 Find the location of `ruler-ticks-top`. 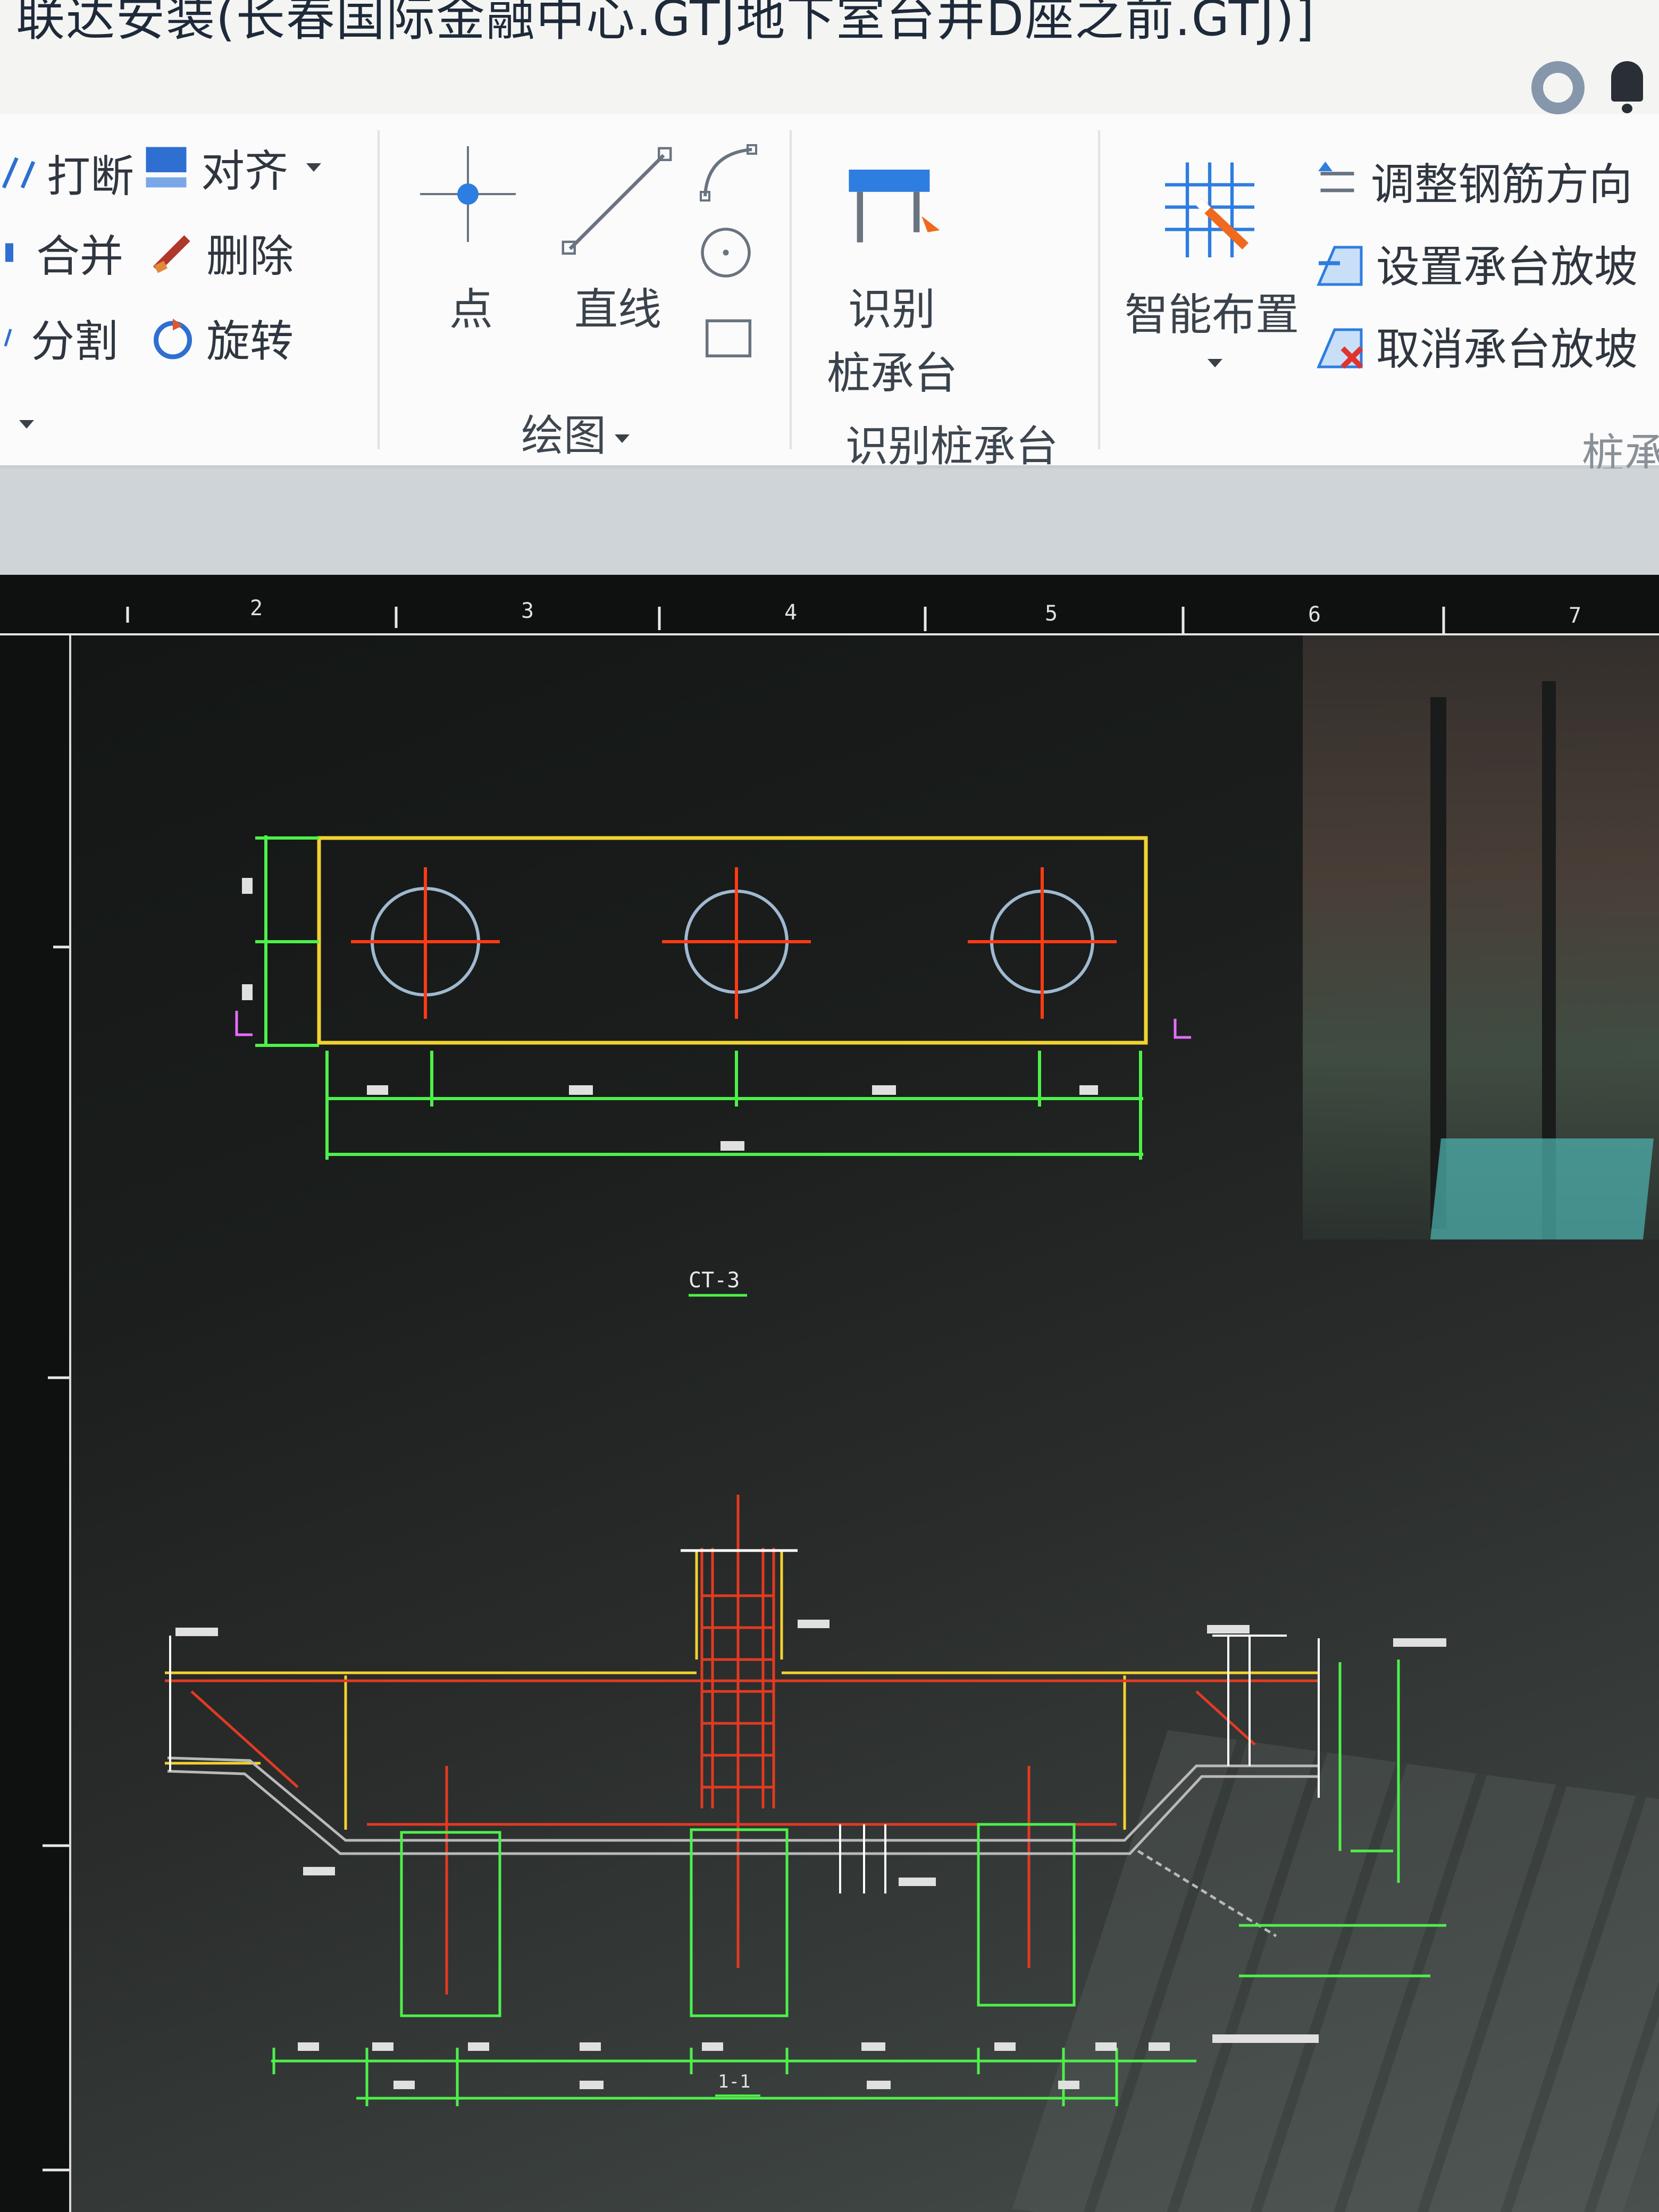

ruler-ticks-top is located at coordinates (785, 620).